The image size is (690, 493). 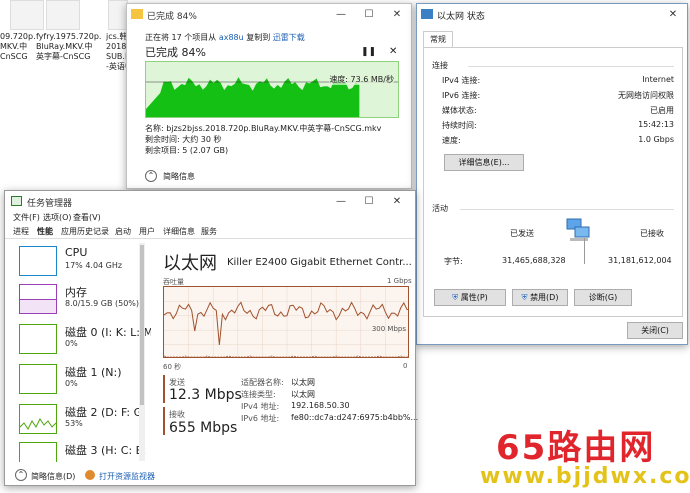 What do you see at coordinates (53, 476) in the screenshot?
I see `less-details-link: 简略信息(D)` at bounding box center [53, 476].